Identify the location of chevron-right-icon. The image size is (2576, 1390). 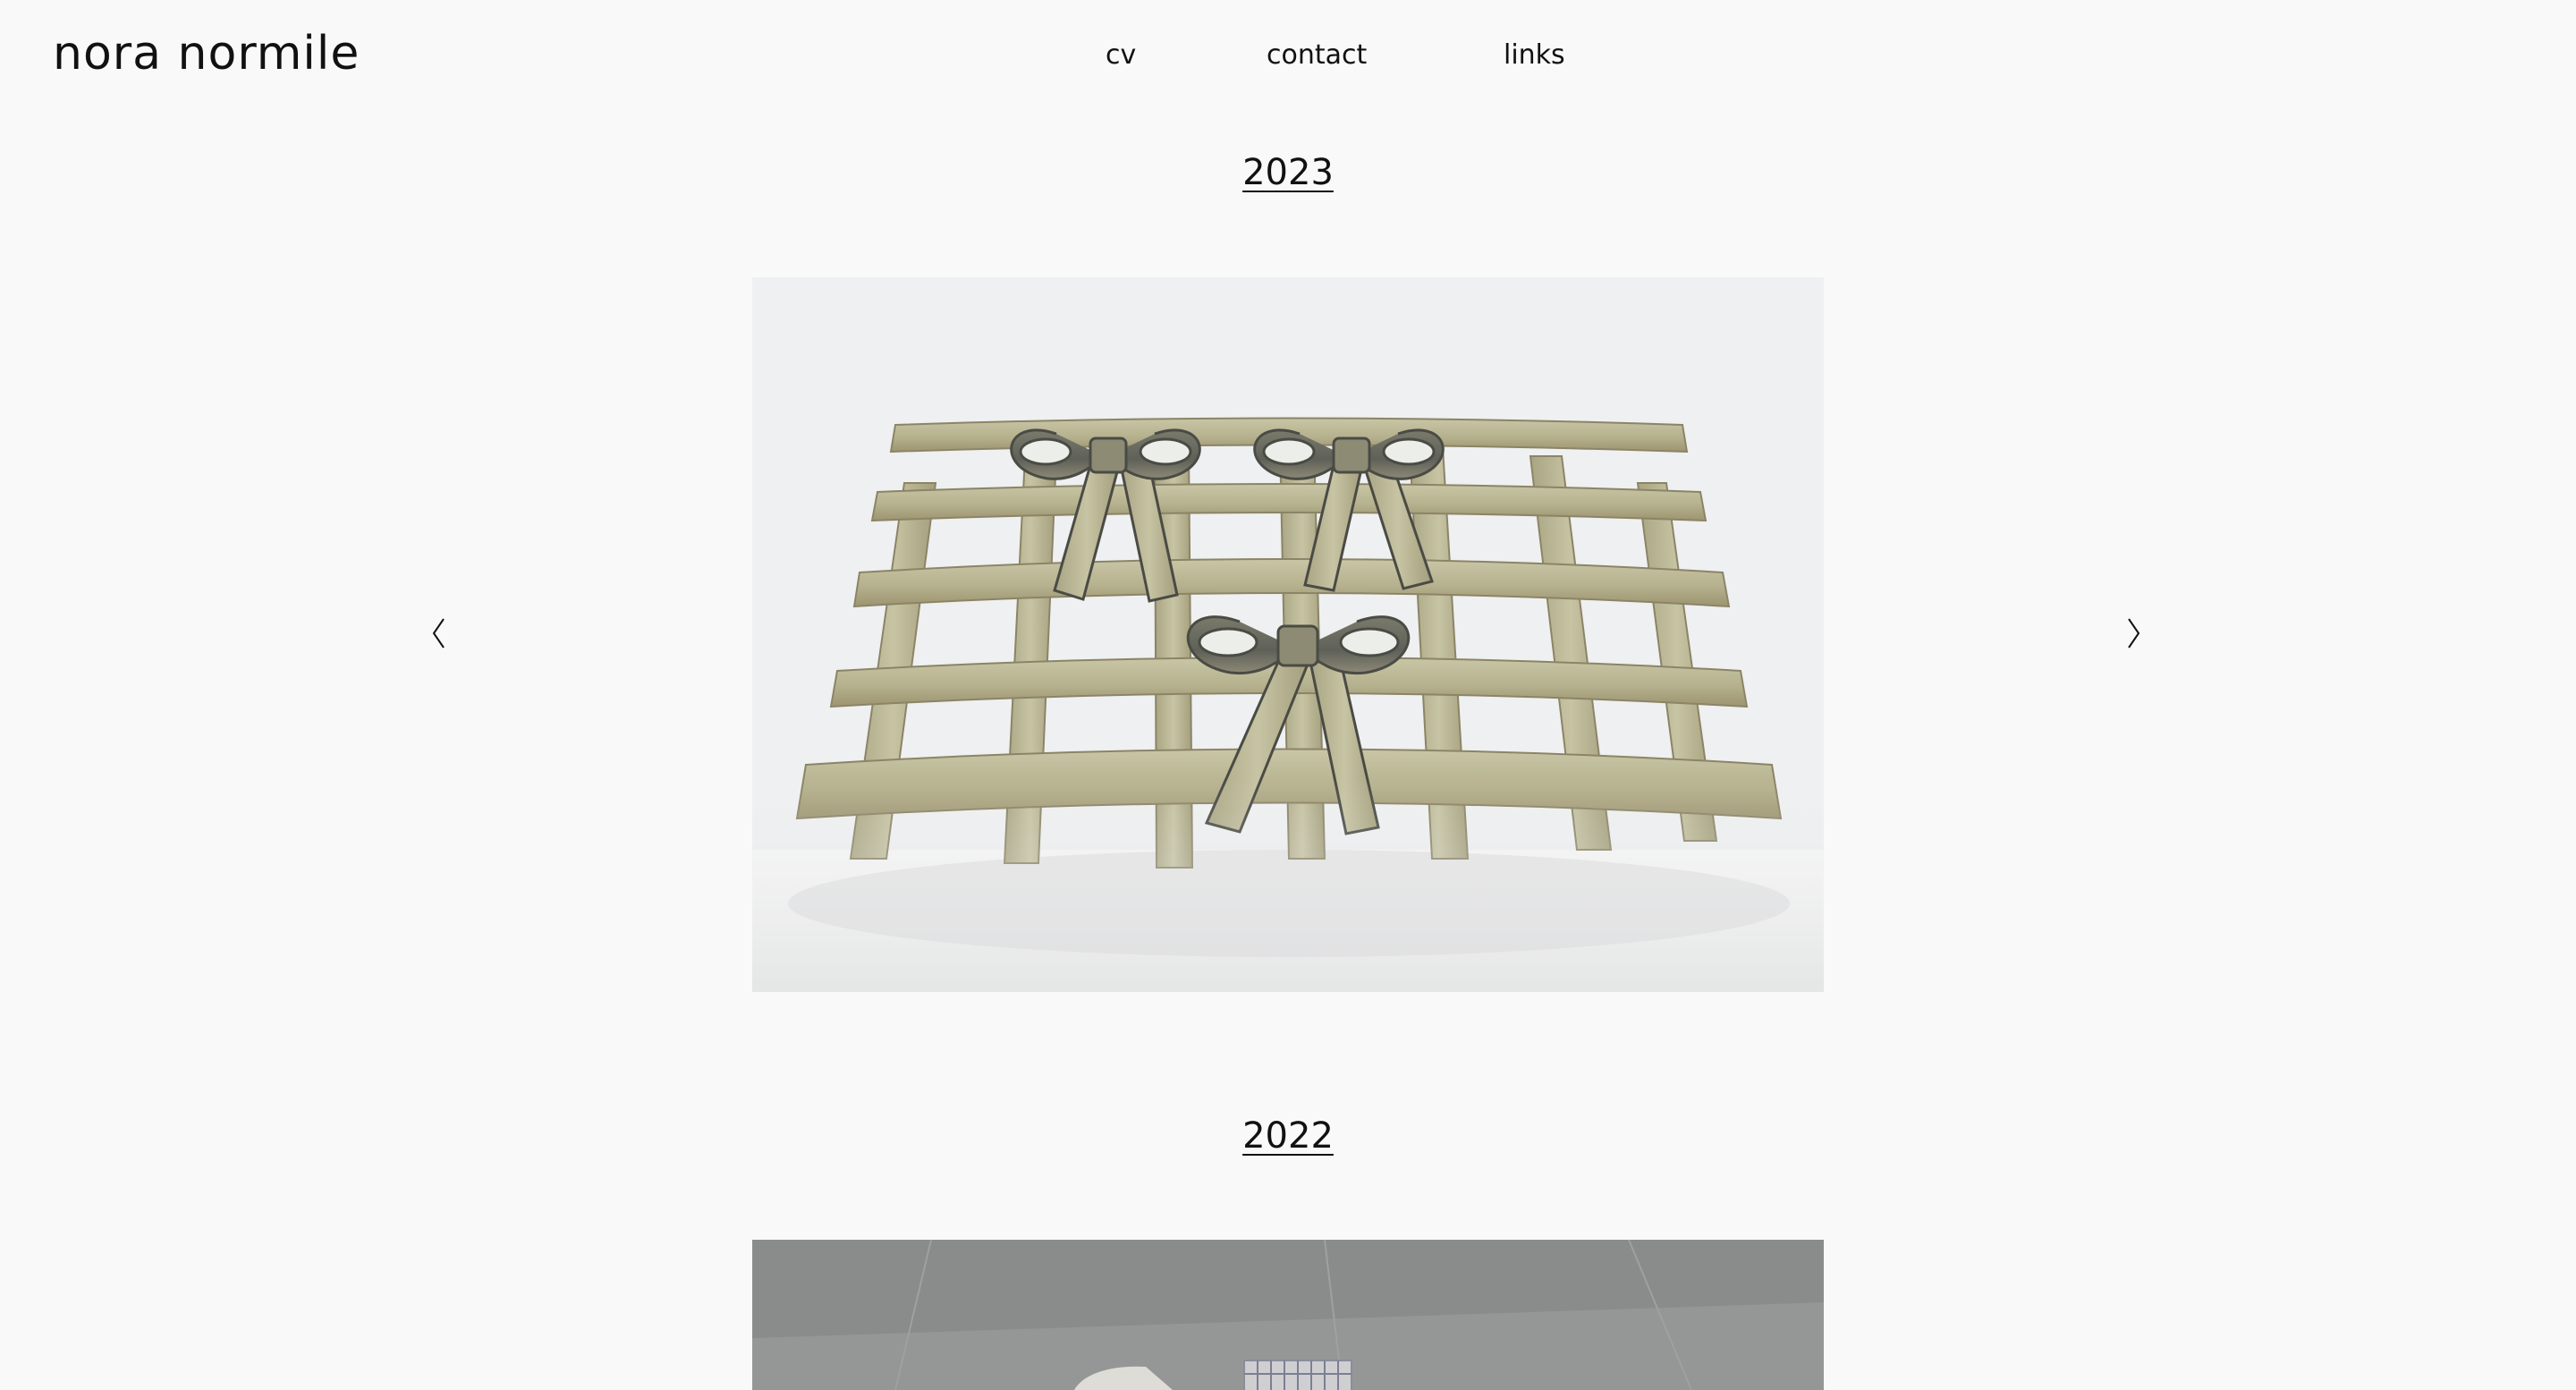
(2134, 633).